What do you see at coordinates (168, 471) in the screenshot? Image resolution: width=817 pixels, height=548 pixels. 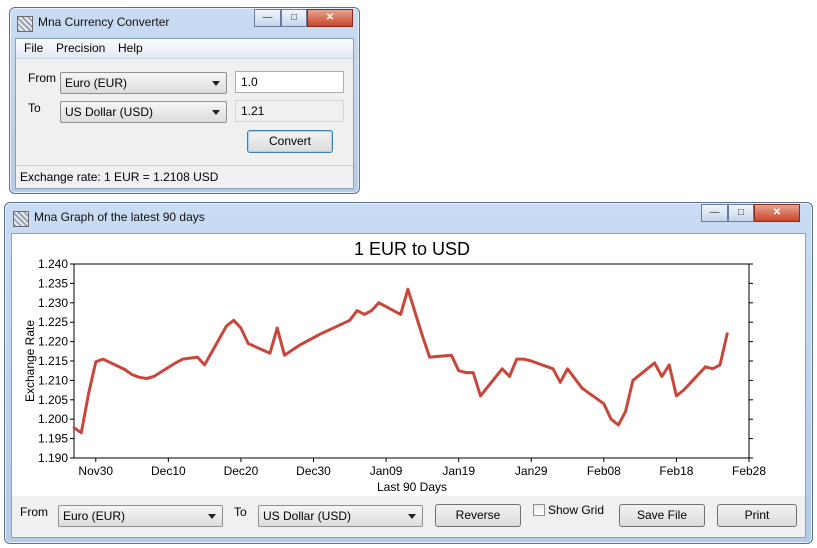 I see `x-tick-label: Dec10` at bounding box center [168, 471].